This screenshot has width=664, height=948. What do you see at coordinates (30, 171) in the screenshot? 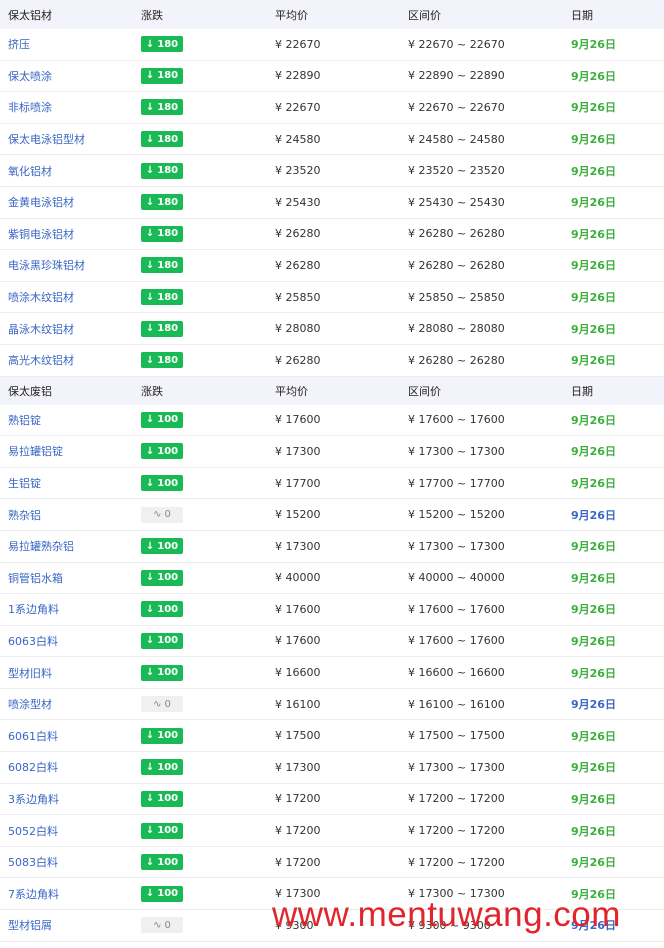
I see `product-link: 氧化铝材` at bounding box center [30, 171].